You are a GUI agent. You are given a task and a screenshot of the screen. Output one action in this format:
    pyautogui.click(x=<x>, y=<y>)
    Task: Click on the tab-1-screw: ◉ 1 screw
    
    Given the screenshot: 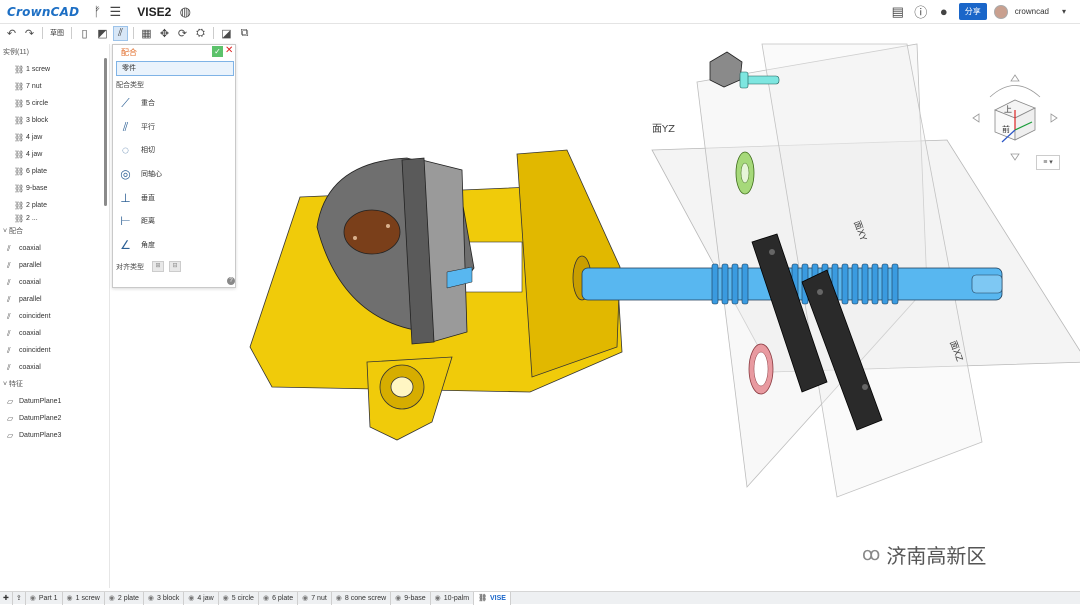 What is the action you would take?
    pyautogui.click(x=84, y=598)
    